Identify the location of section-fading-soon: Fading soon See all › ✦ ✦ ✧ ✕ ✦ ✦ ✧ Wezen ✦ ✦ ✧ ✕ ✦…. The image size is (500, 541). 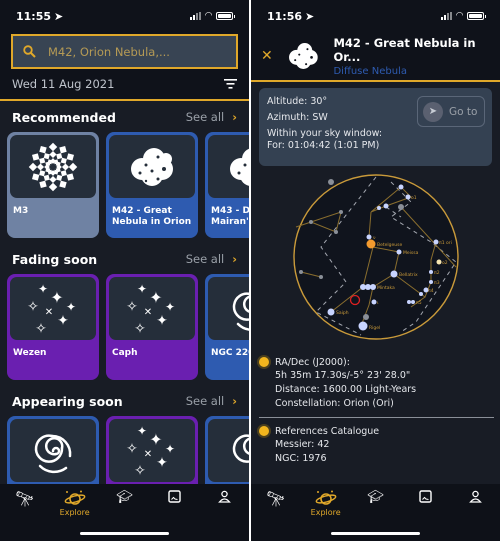
(124, 312).